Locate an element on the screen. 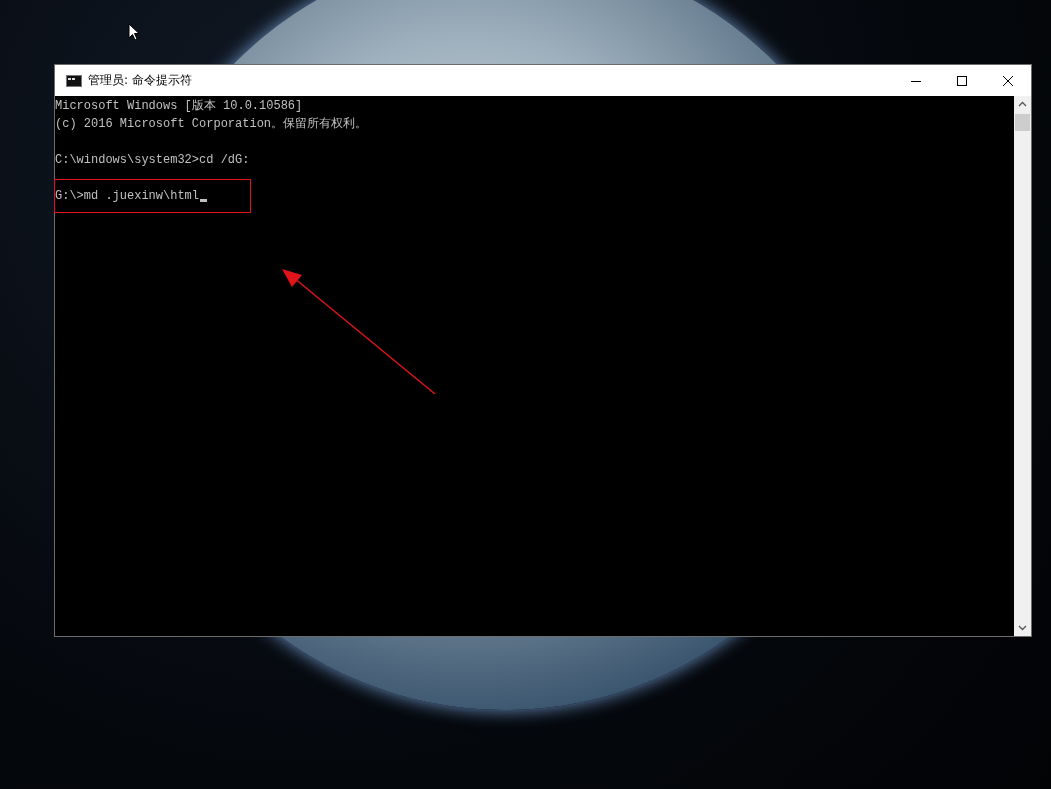 The width and height of the screenshot is (1051, 789). console-line: G:\>md .juexinw\html is located at coordinates (127, 196).